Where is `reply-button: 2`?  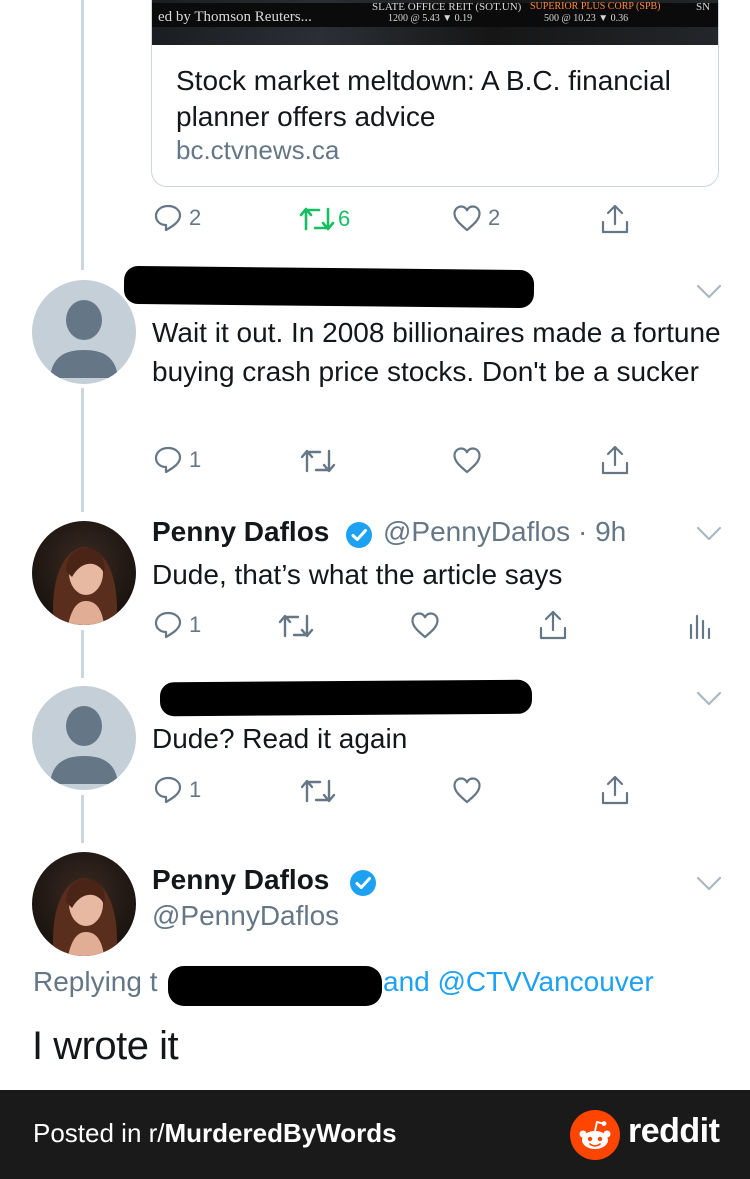 reply-button: 2 is located at coordinates (177, 218).